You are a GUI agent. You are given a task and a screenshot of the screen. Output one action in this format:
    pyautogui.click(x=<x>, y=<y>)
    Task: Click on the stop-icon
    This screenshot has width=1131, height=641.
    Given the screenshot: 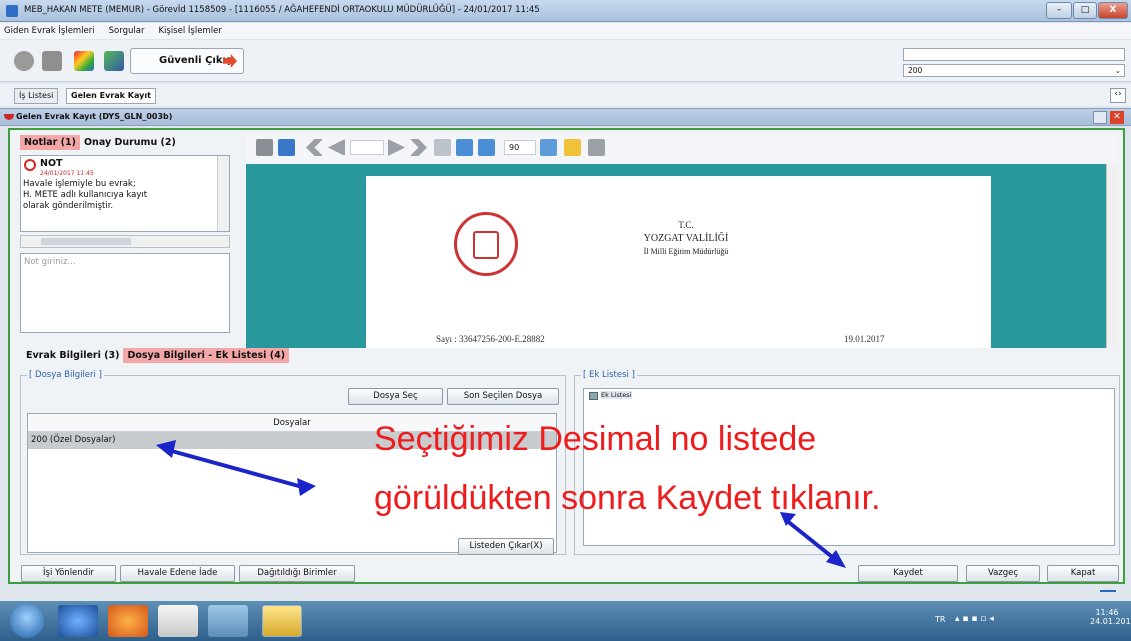 What is the action you would take?
    pyautogui.click(x=24, y=61)
    